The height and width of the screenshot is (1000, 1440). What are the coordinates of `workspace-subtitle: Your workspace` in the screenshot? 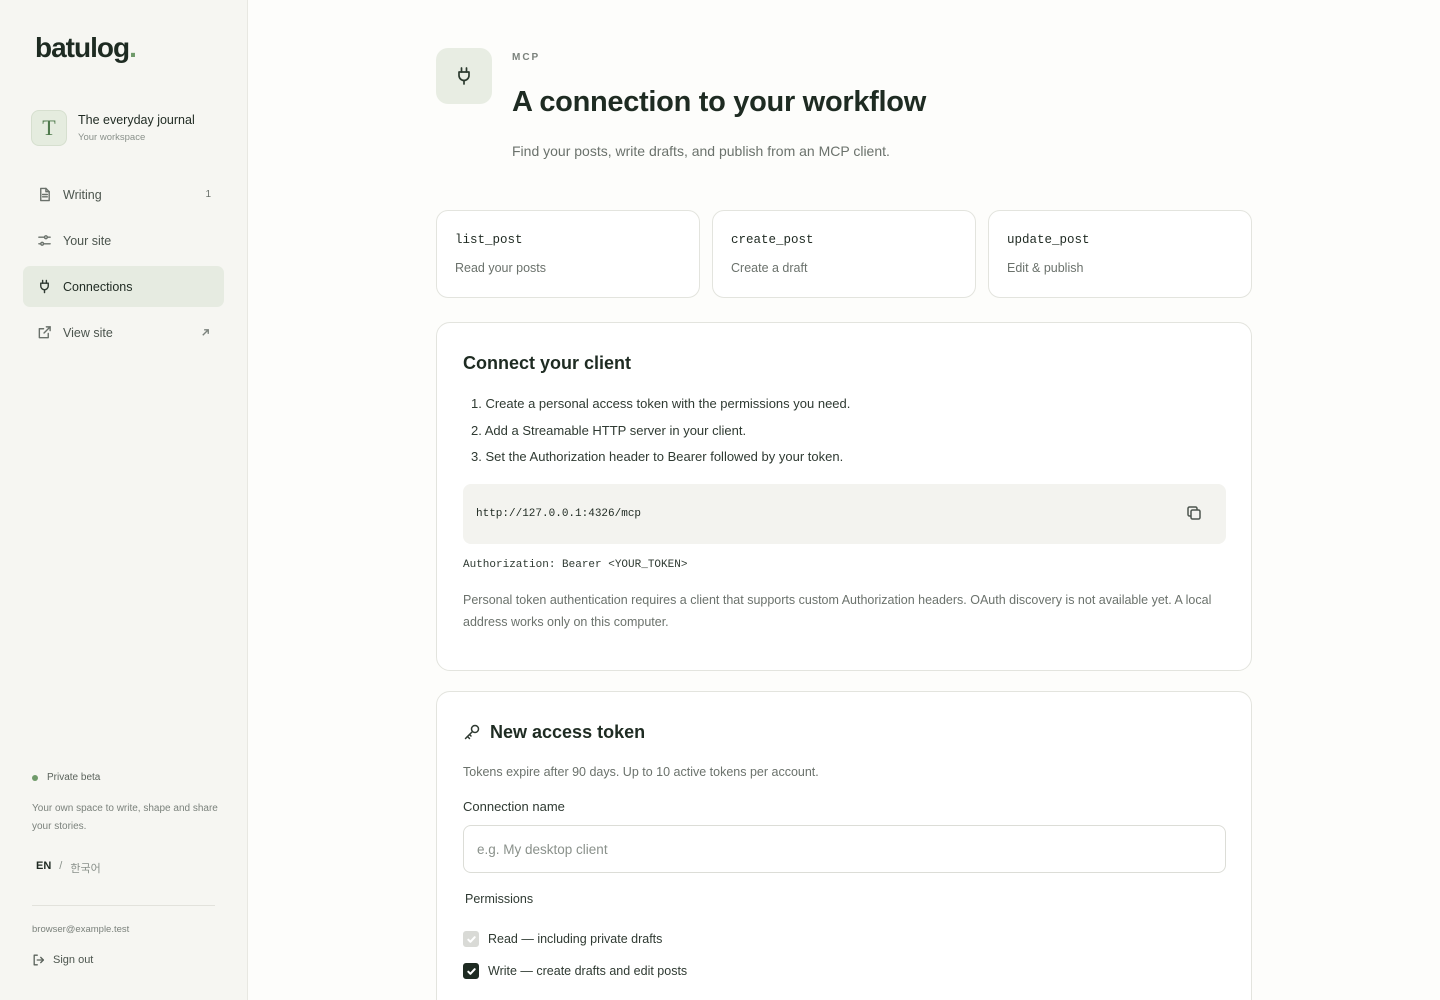 It's located at (112, 137).